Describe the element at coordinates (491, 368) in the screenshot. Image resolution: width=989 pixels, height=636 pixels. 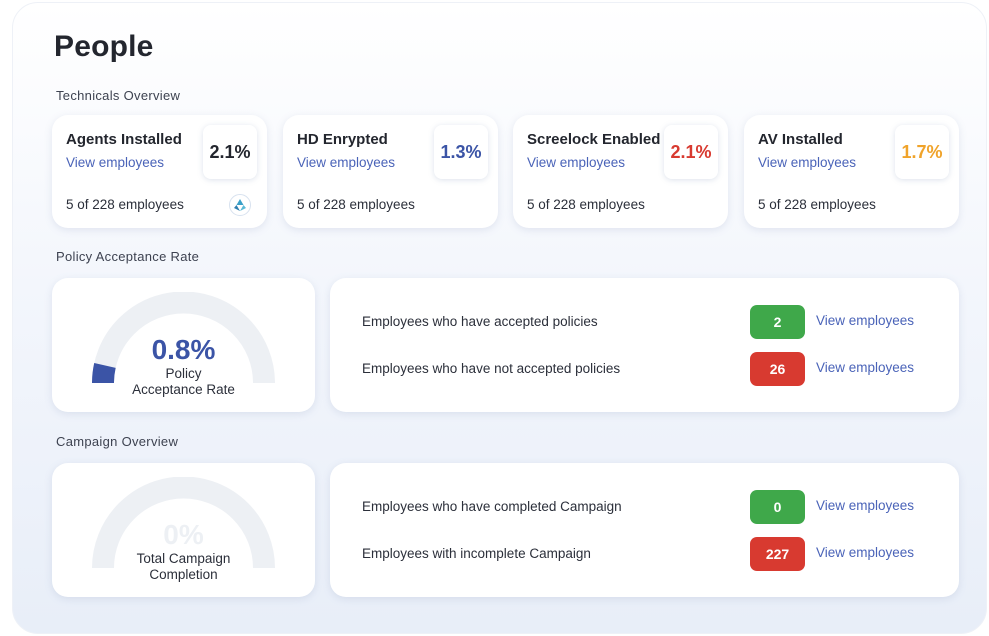
I see `stat-label: Employees who have not accepted policies` at that location.